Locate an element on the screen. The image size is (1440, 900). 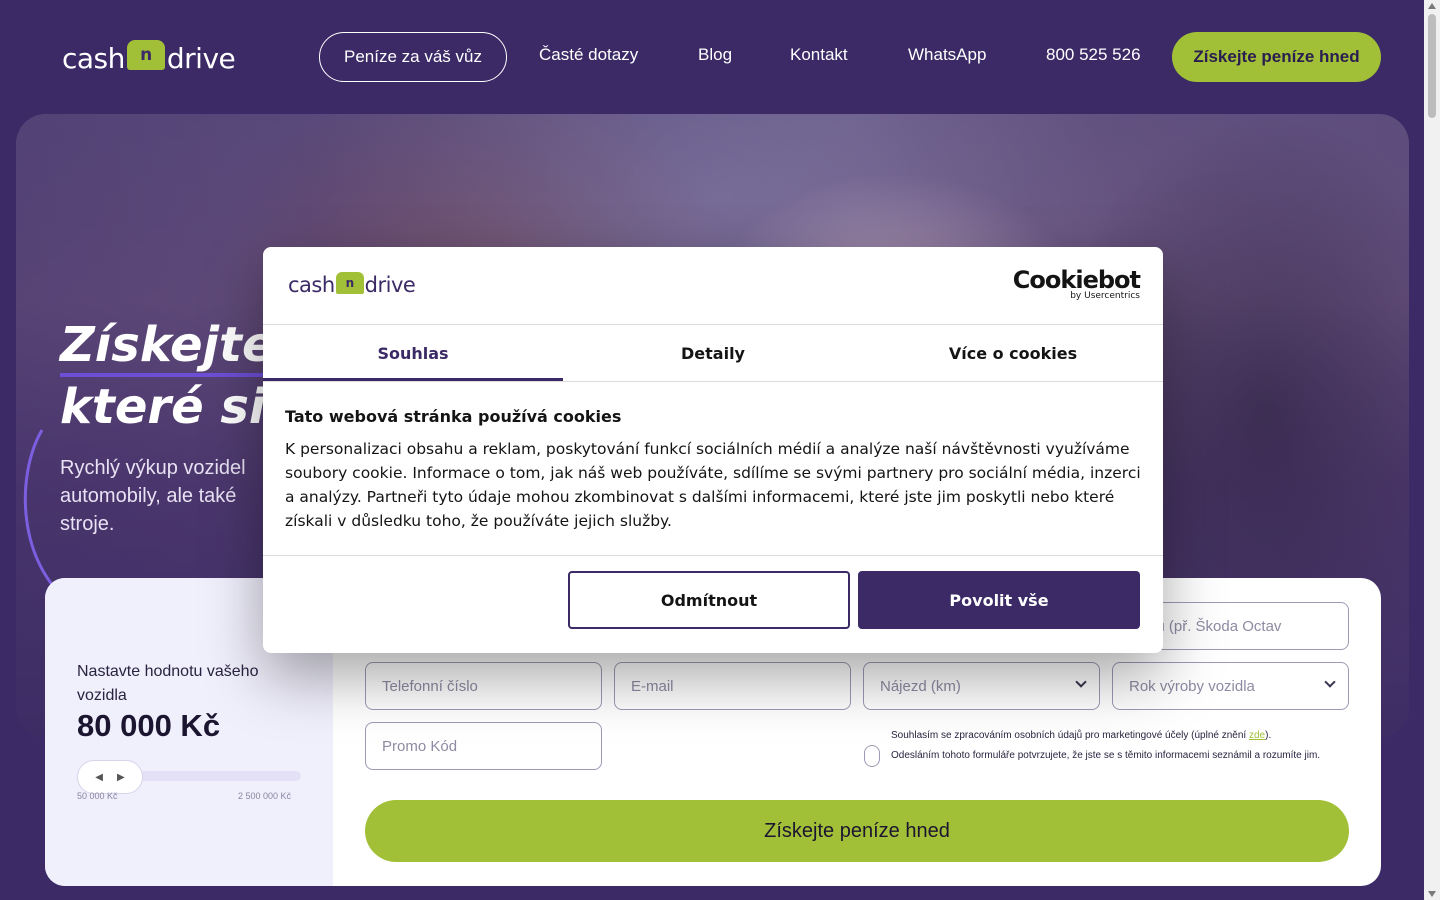
tab-consent: Souhlas is located at coordinates (413, 353).